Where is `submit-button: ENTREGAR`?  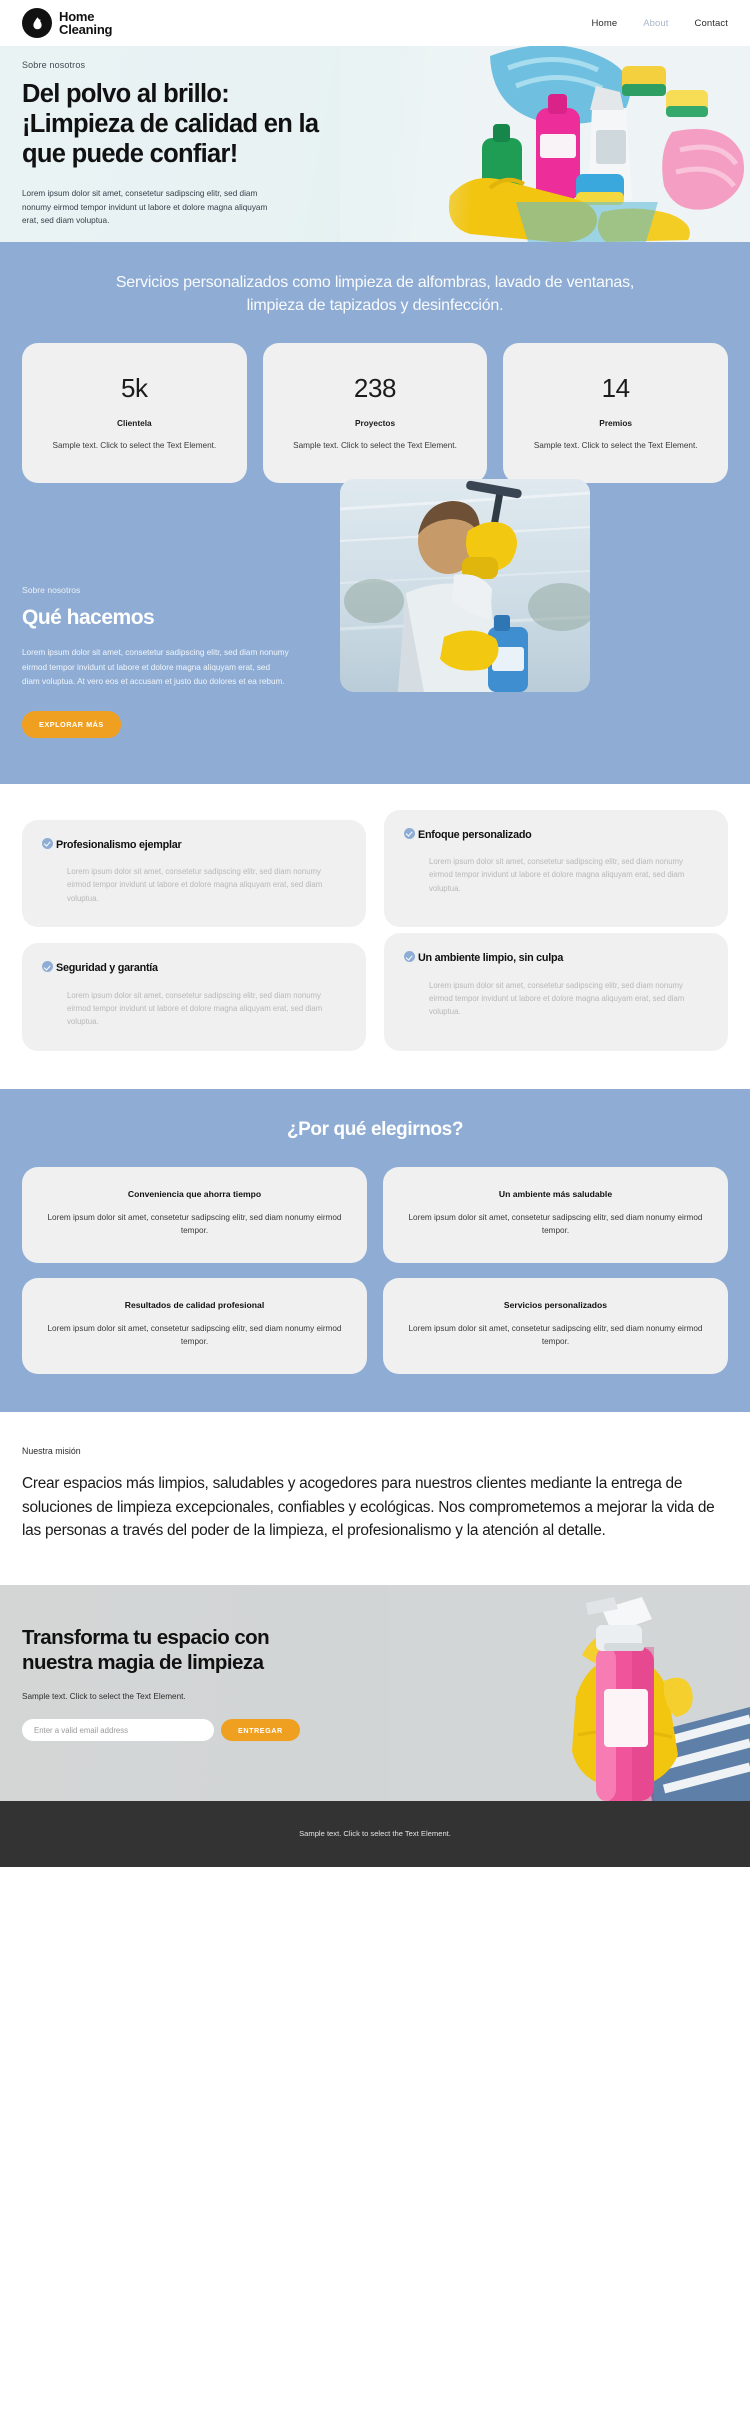
submit-button: ENTREGAR is located at coordinates (260, 1730).